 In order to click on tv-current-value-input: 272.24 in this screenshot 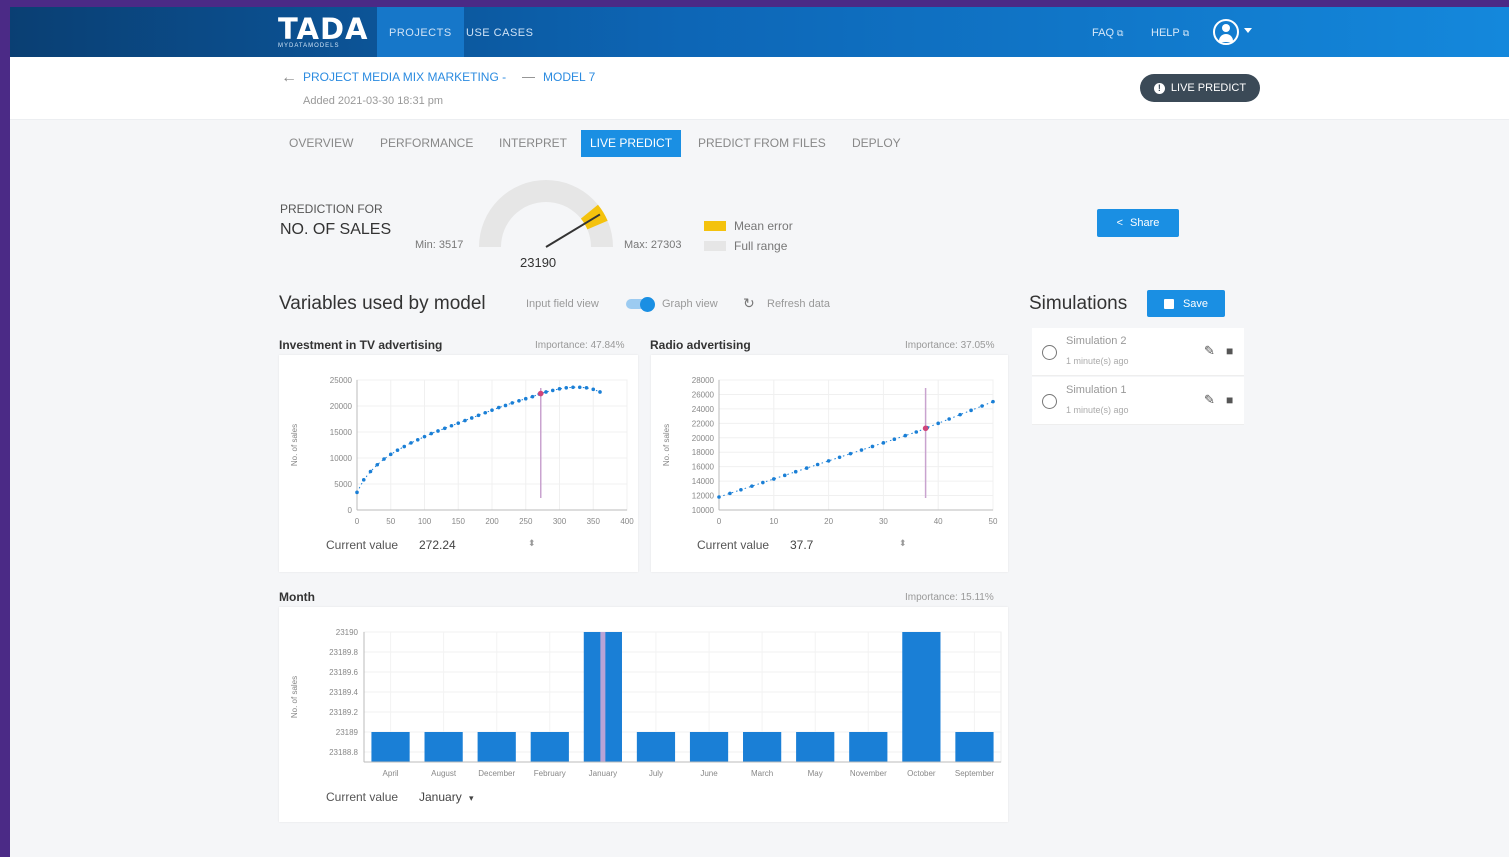, I will do `click(437, 545)`.